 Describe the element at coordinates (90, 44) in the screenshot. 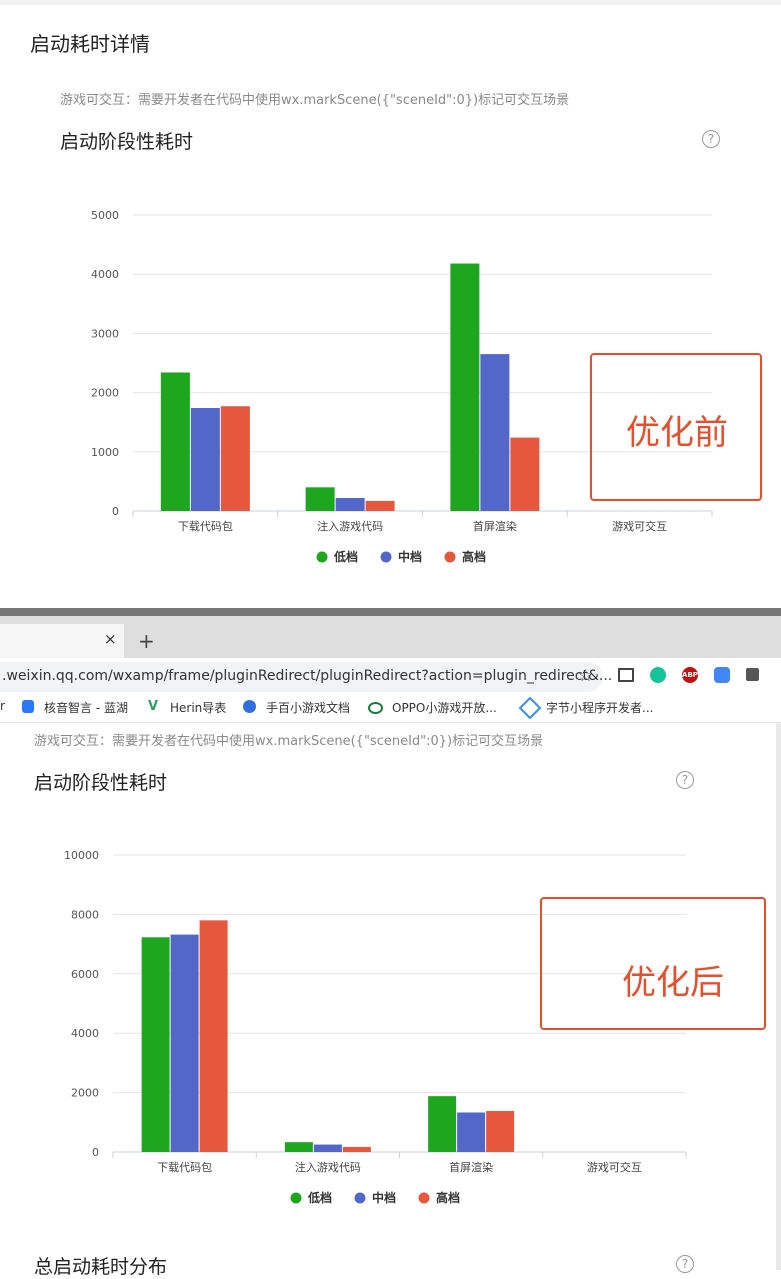

I see `panel-title: 启动耗时详情` at that location.